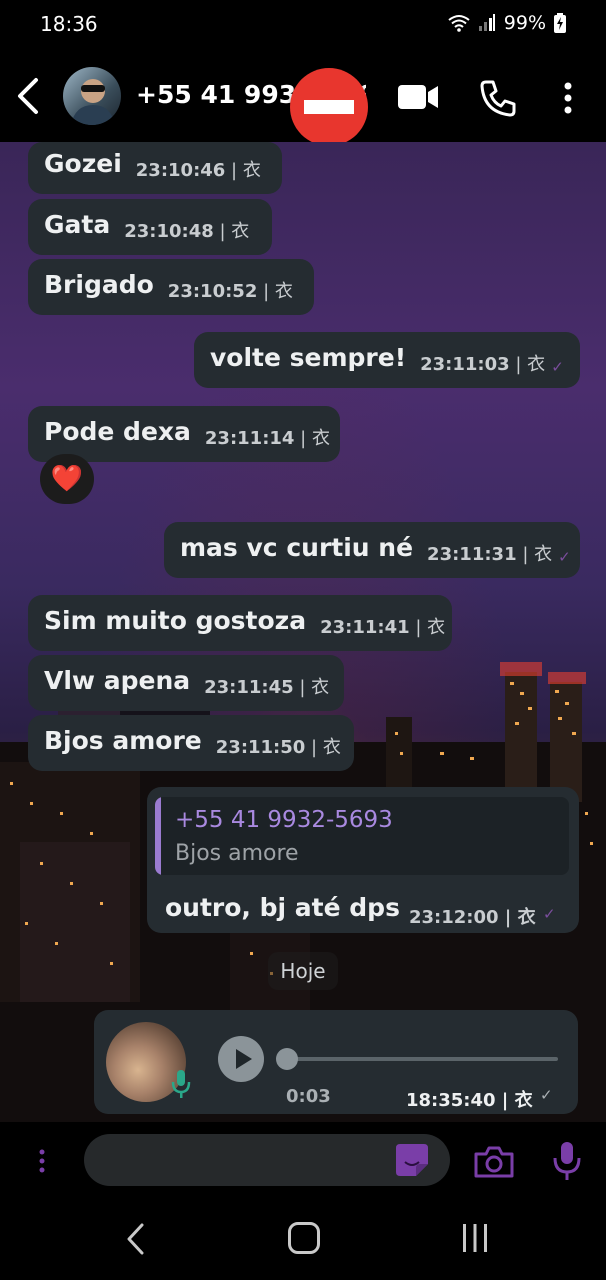 The width and height of the screenshot is (606, 1280). I want to click on message-time: 23:10:52 | 衣, so click(230, 291).